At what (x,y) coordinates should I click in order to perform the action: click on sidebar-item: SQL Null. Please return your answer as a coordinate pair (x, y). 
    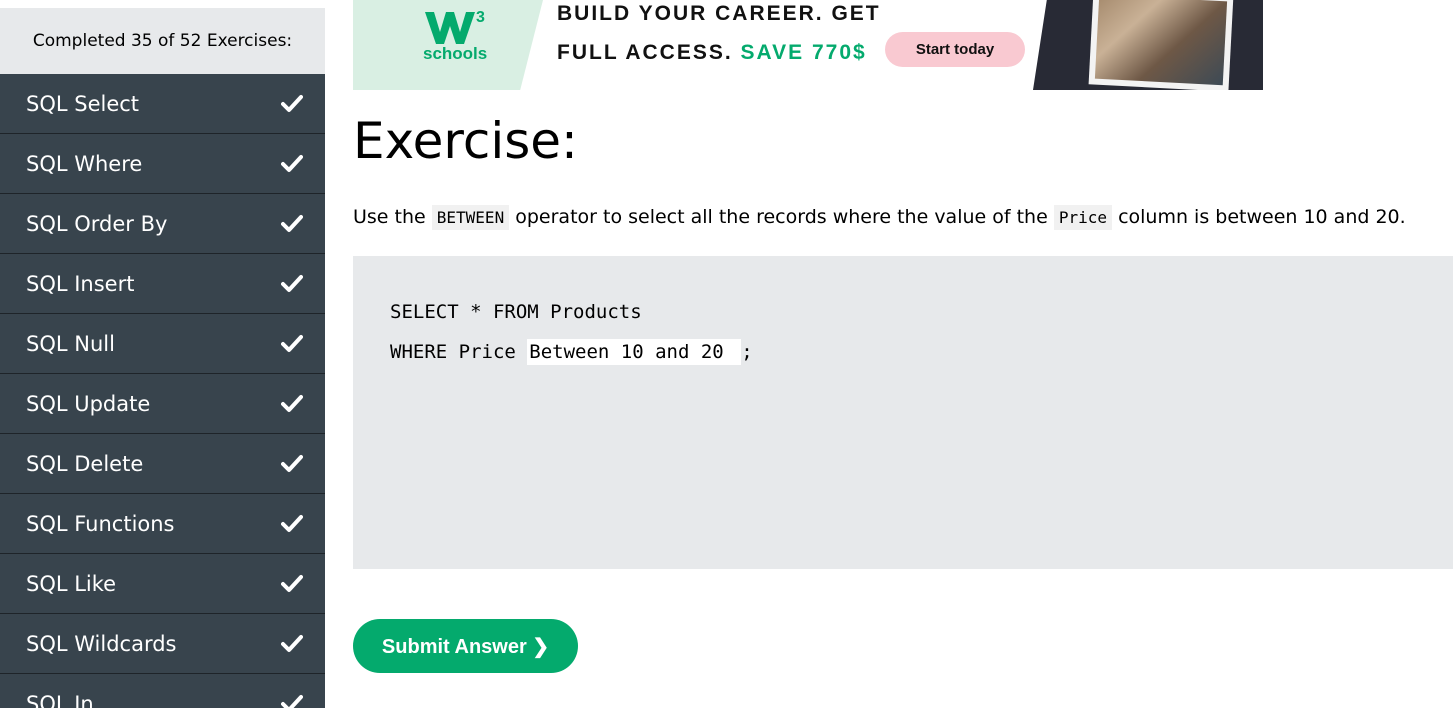
    Looking at the image, I should click on (162, 344).